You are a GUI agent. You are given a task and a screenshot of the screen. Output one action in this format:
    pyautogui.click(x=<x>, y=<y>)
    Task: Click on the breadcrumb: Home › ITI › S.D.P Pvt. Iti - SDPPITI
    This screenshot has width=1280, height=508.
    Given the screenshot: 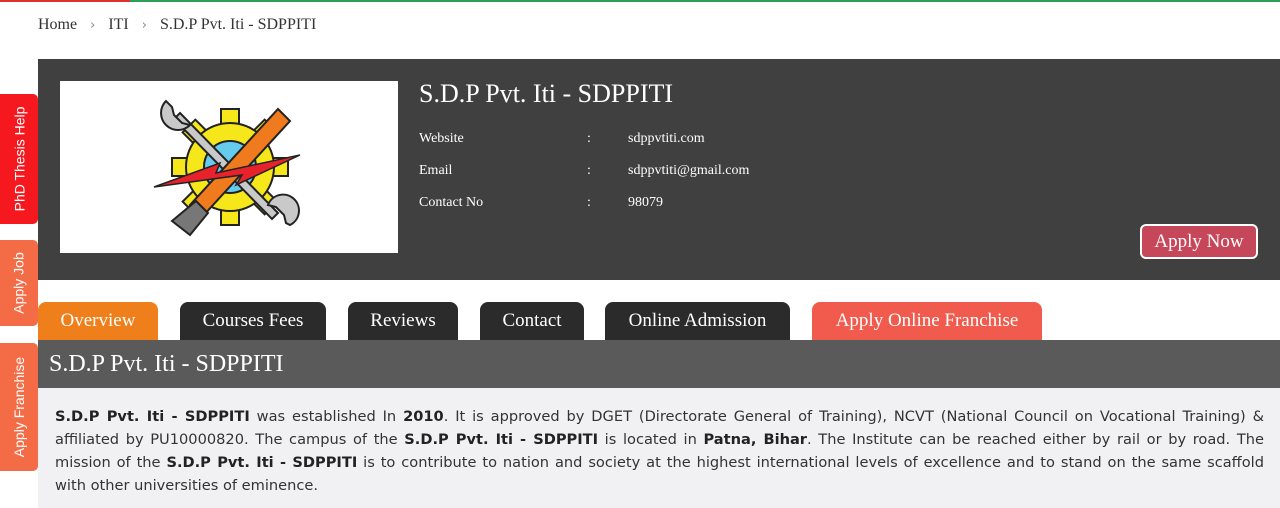 What is the action you would take?
    pyautogui.click(x=177, y=25)
    